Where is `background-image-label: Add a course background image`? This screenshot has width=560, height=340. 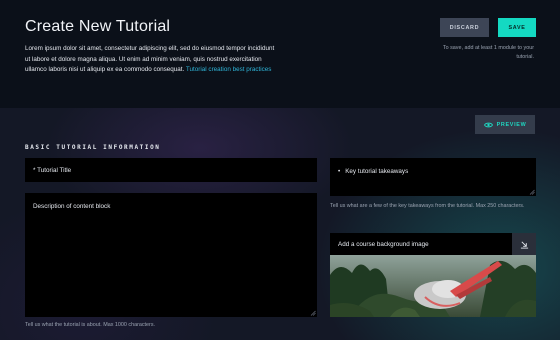 background-image-label: Add a course background image is located at coordinates (383, 244).